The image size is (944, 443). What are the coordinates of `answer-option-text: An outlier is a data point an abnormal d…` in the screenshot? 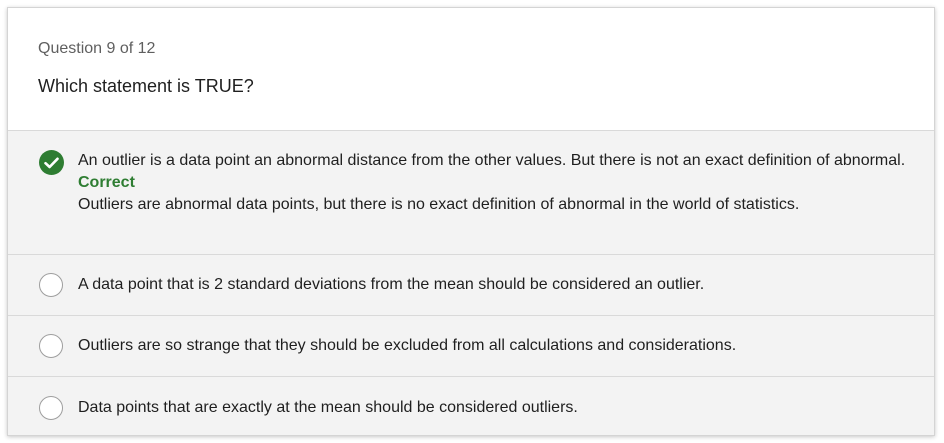 It's located at (492, 160).